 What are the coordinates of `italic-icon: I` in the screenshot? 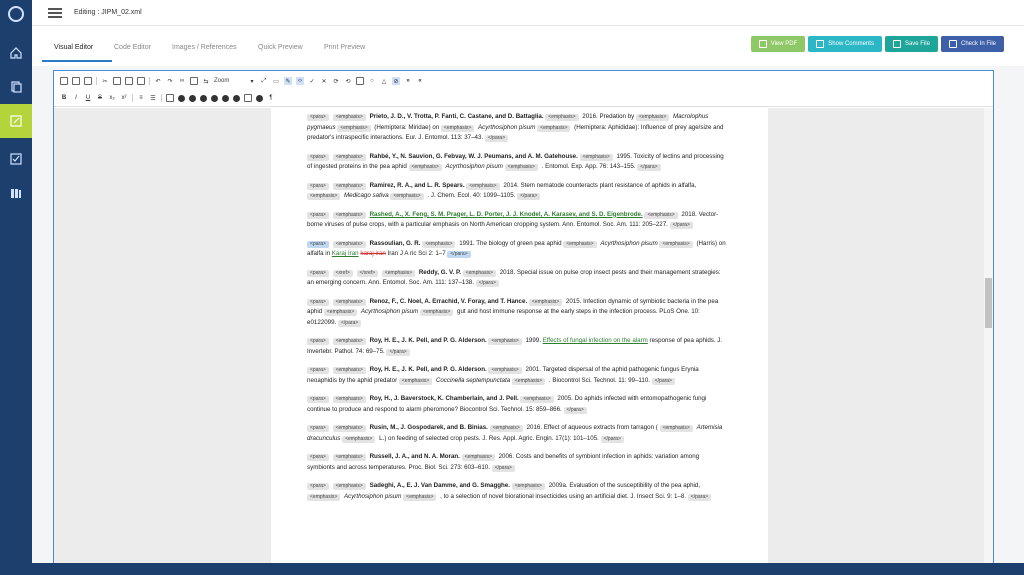 It's located at (76, 98).